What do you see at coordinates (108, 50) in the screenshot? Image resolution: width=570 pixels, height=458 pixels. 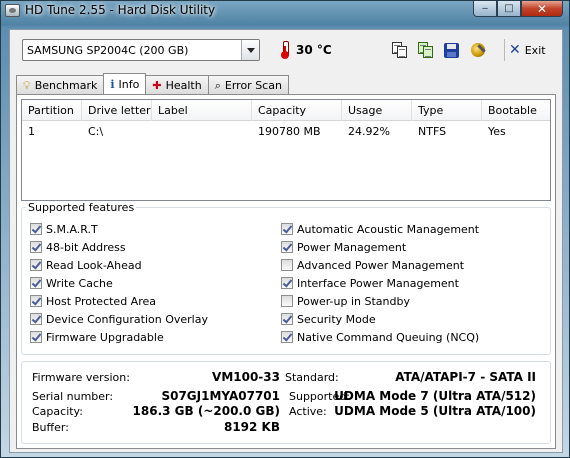 I see `drive-select-value: SAMSUNG SP2004C (200 GB)` at bounding box center [108, 50].